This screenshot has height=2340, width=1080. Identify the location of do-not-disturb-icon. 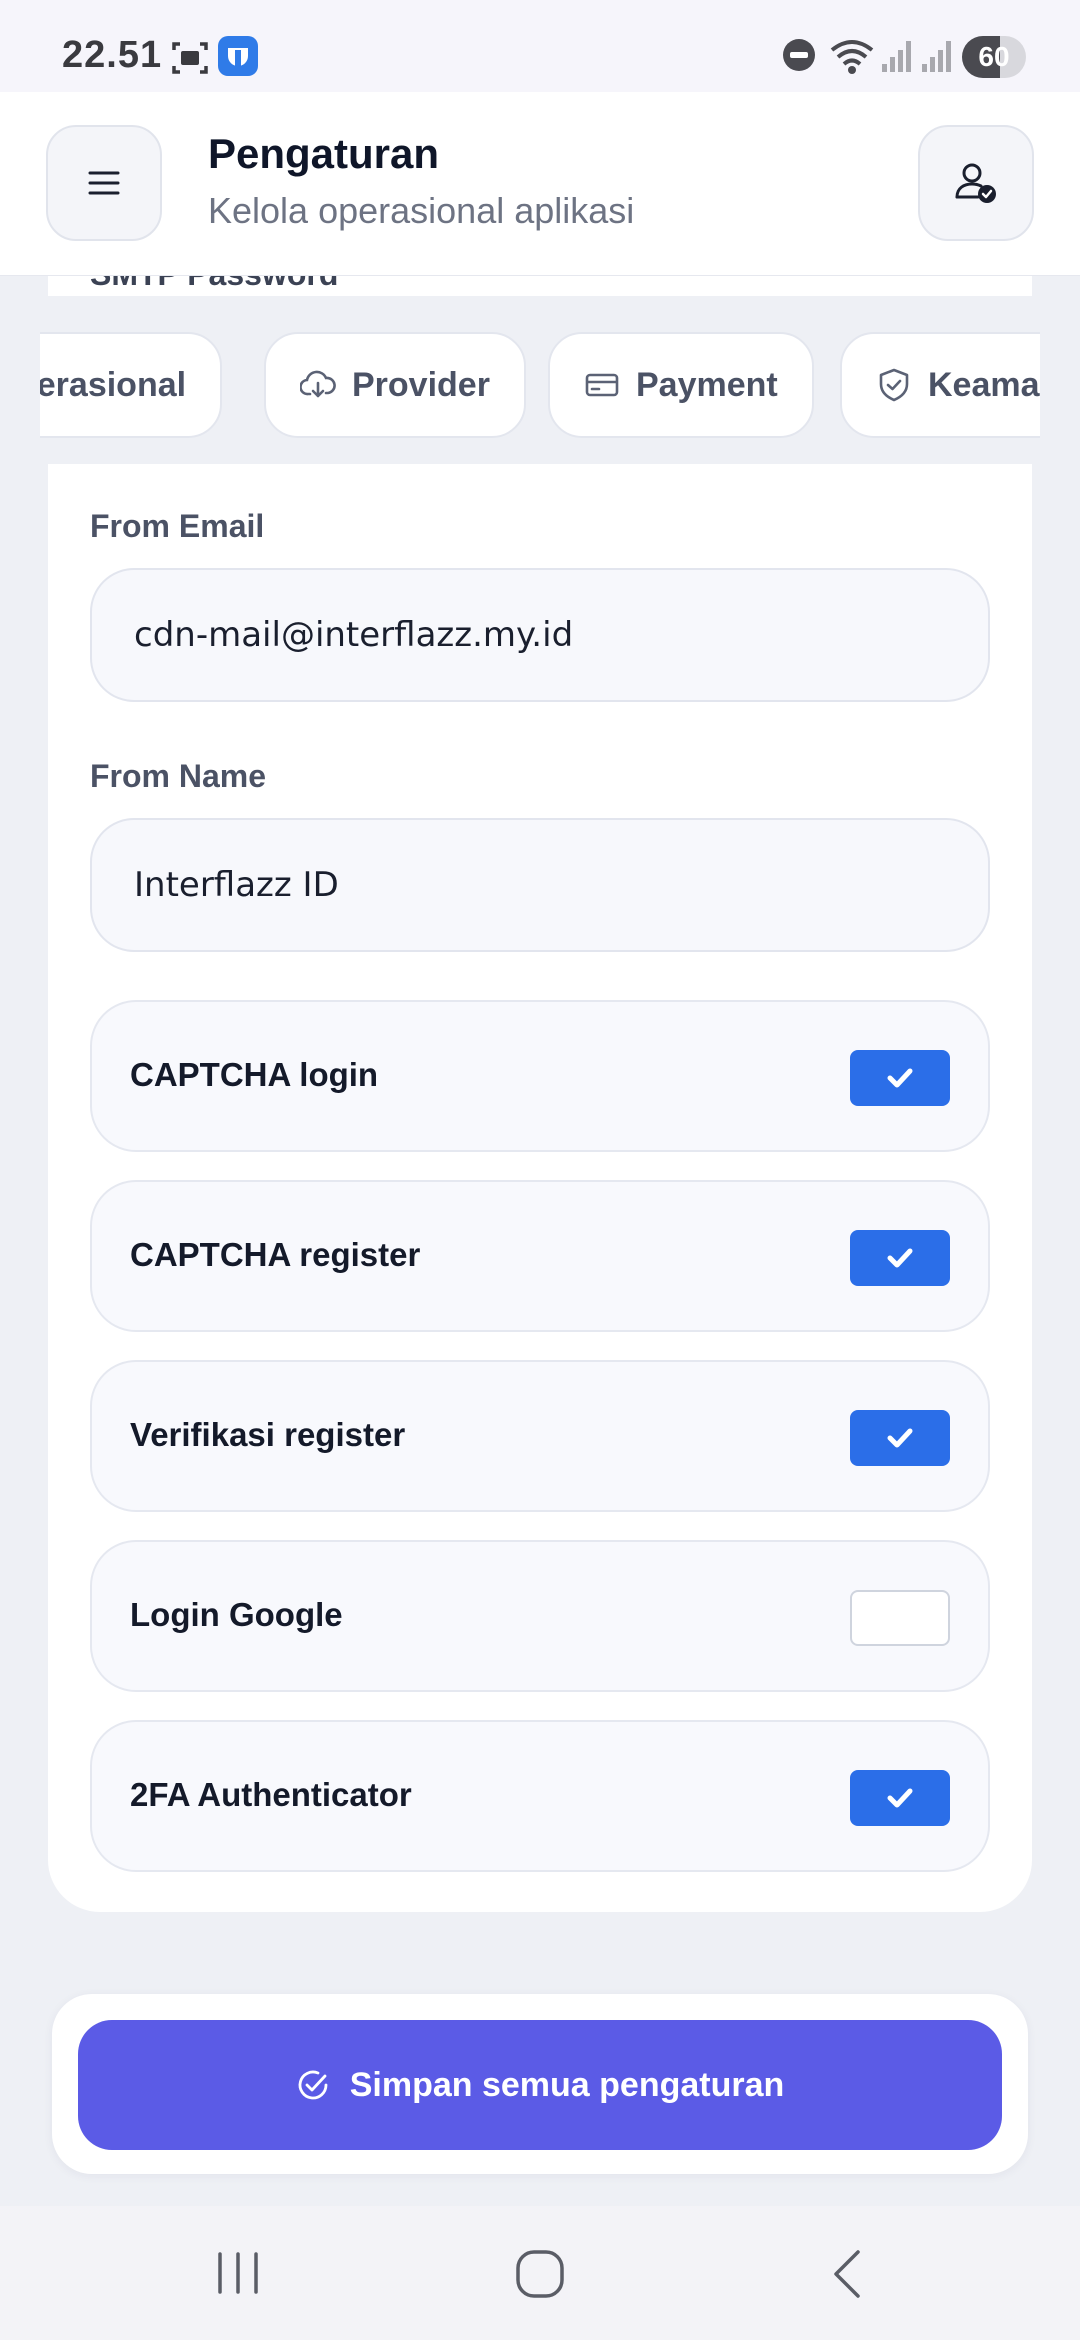
(799, 55).